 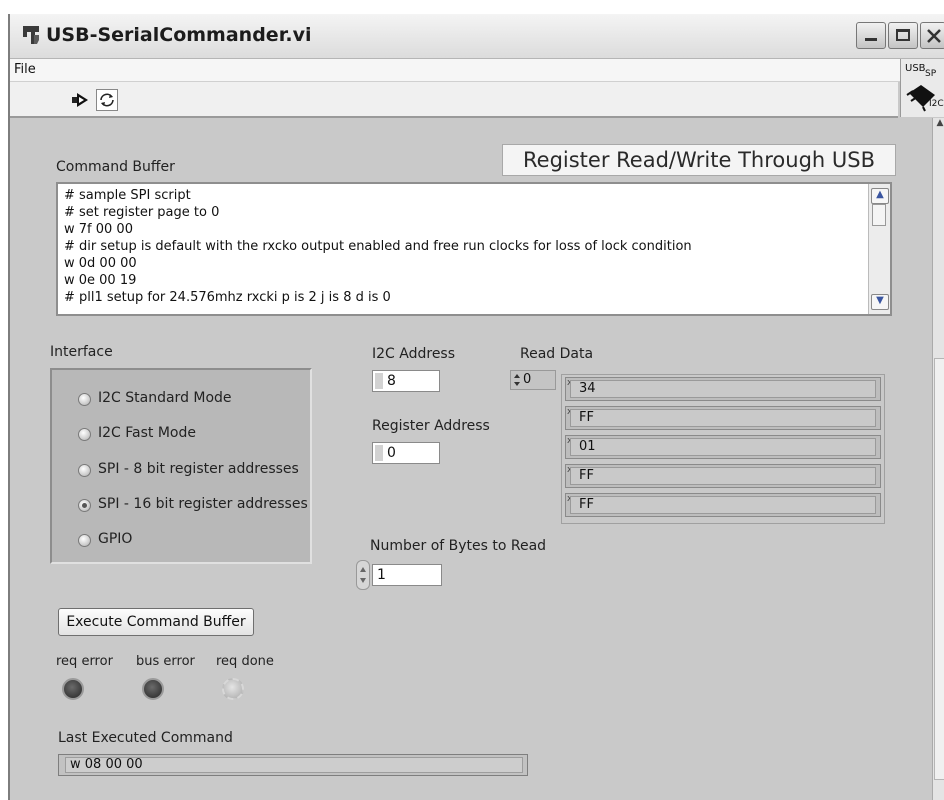 I want to click on toolbar, so click(x=454, y=100).